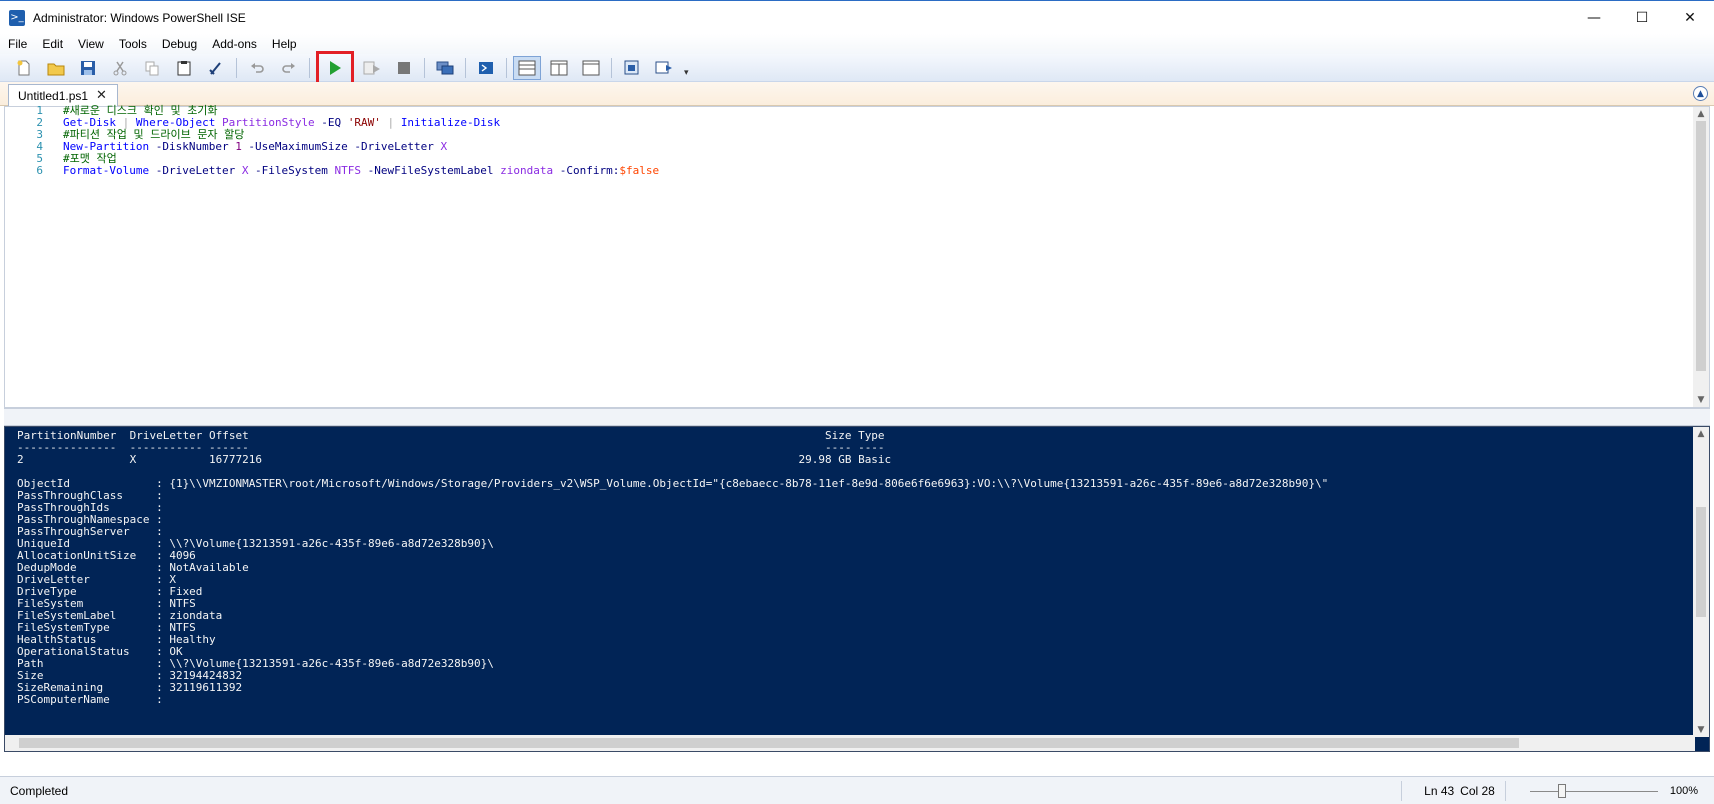 Image resolution: width=1714 pixels, height=804 pixels. Describe the element at coordinates (195, 170) in the screenshot. I see `code-token: -DriveLetter` at that location.